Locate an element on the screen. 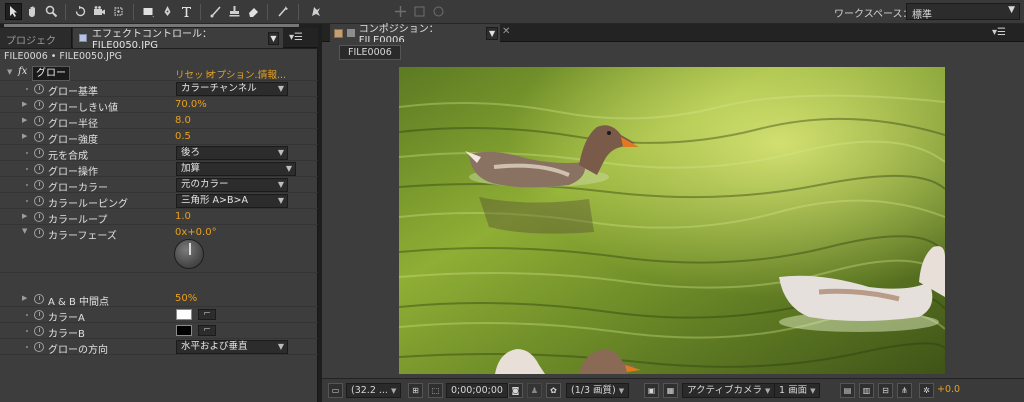 The image size is (1024, 402). tab-composition: コンポジション：FILE0006 ▼ is located at coordinates (415, 35).